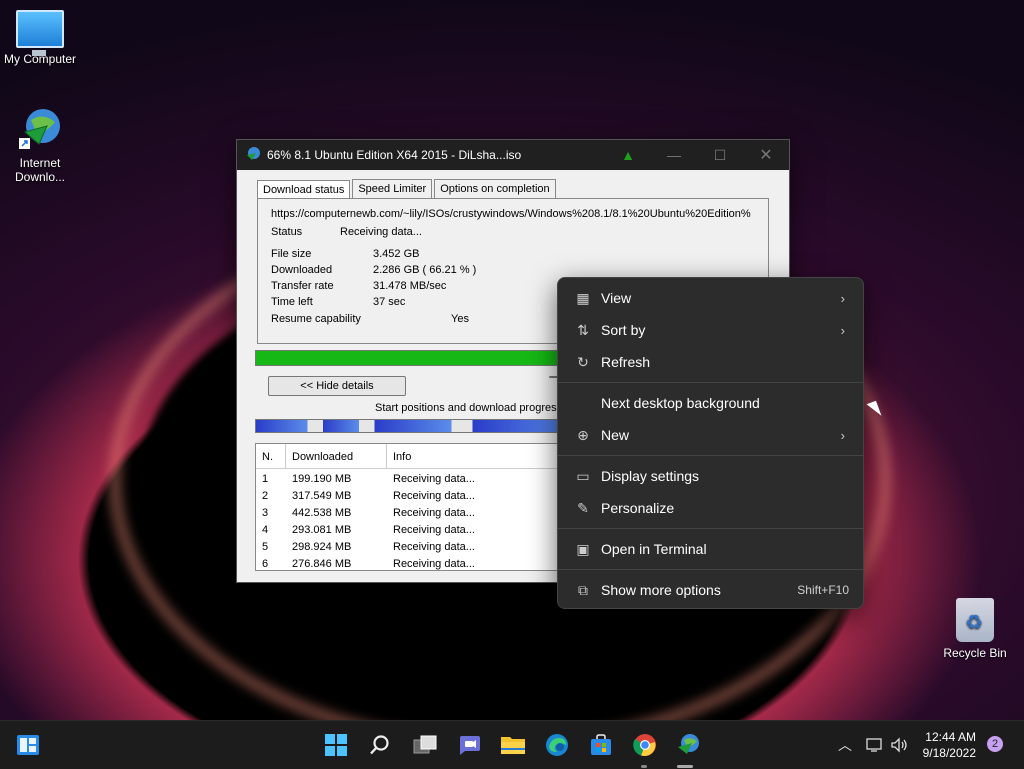 The image size is (1024, 769). I want to click on tab-options-on-completion: Options on completion, so click(495, 188).